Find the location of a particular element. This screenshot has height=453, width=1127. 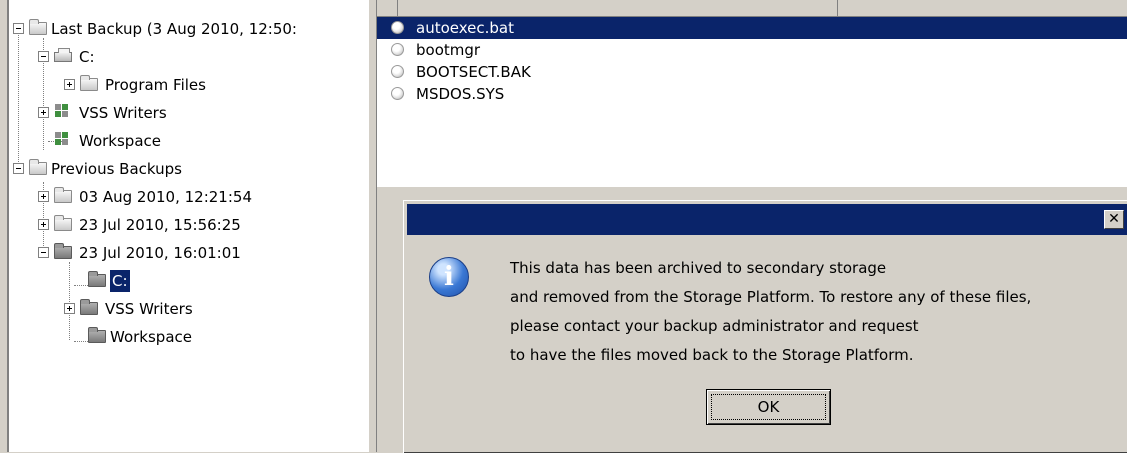

file-row: BOOTSECT.BAK is located at coordinates (752, 72).